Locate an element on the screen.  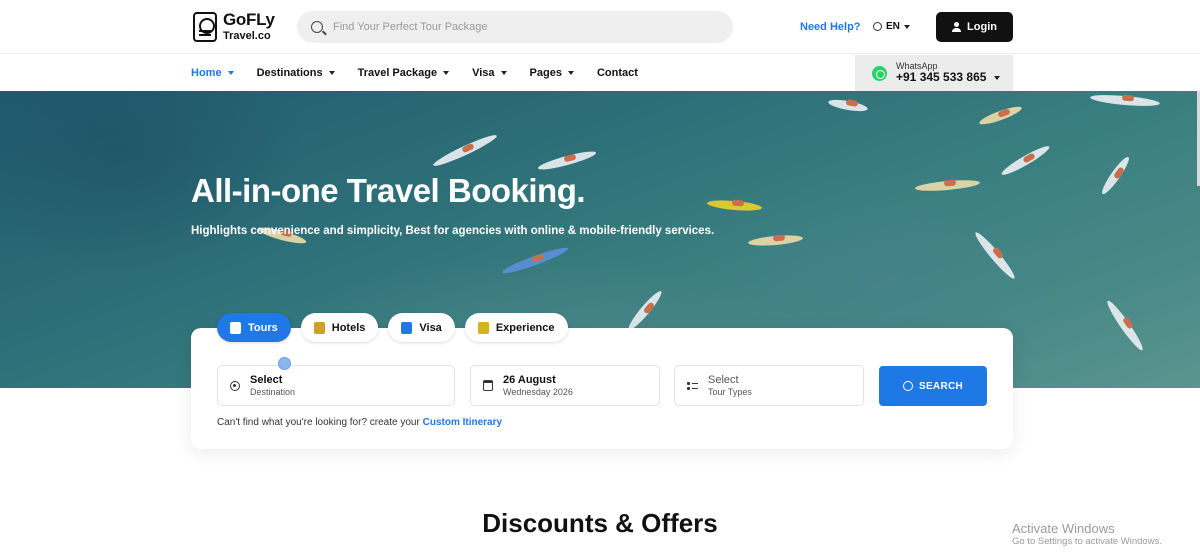
tab-tours: Tours is located at coordinates (254, 327).